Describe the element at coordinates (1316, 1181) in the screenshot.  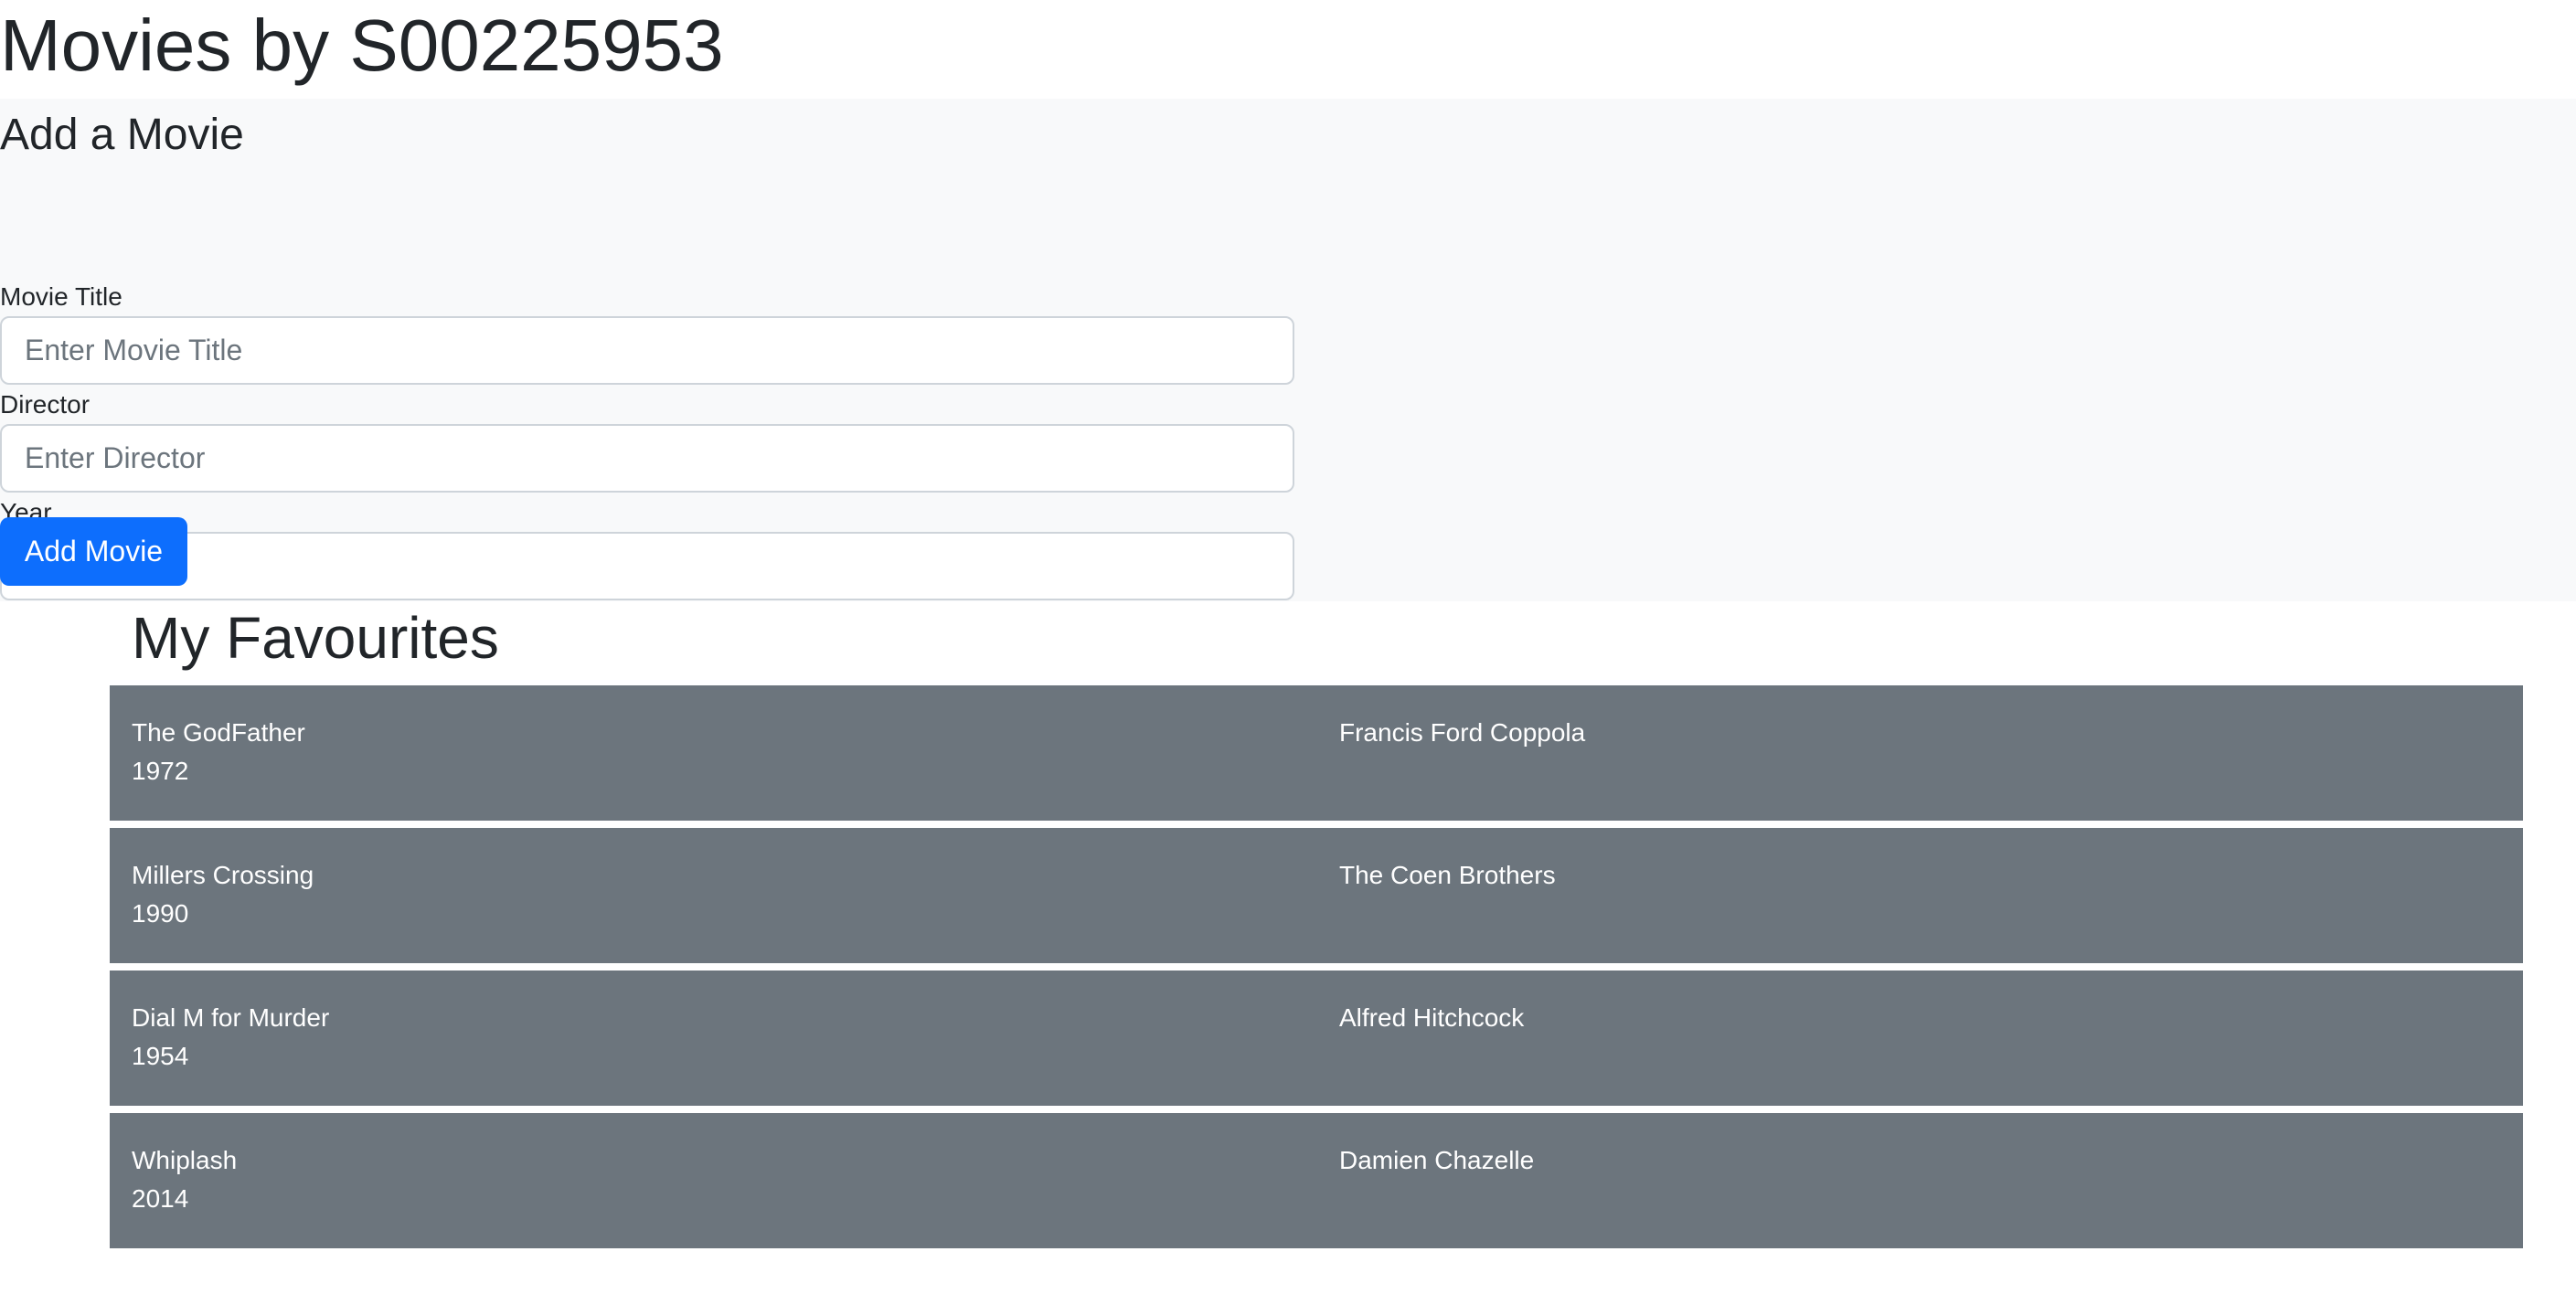
I see `movie-row: Whiplash 2014 Damien Chazelle` at that location.